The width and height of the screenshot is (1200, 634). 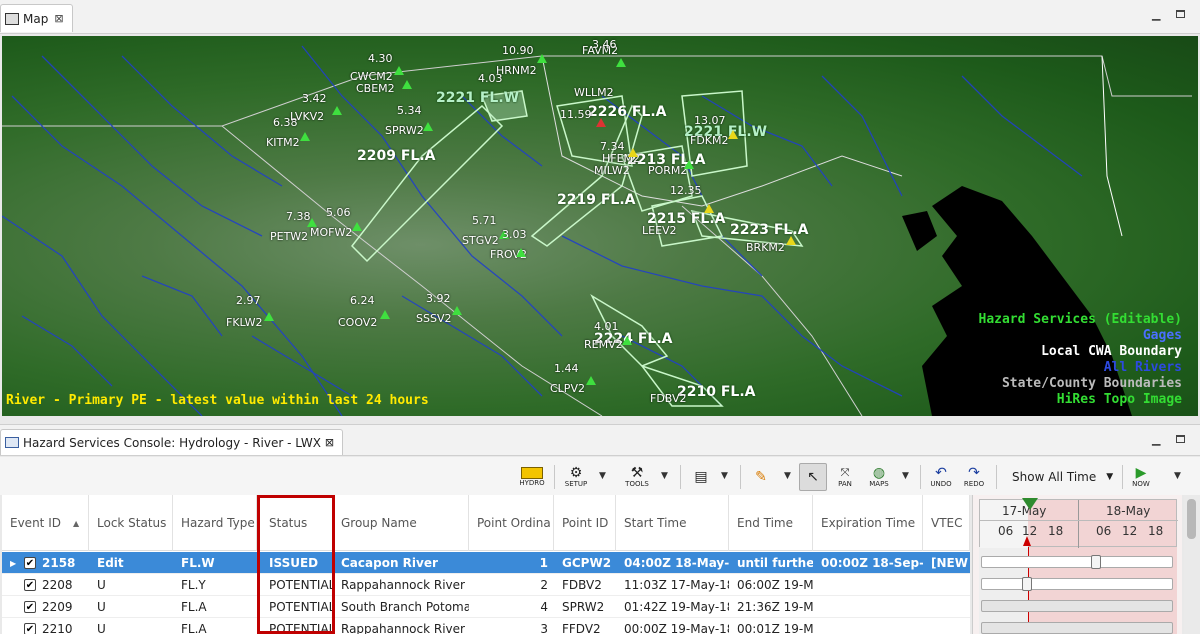 What do you see at coordinates (396, 156) in the screenshot?
I see `hazard-label: 2209 FL.A` at bounding box center [396, 156].